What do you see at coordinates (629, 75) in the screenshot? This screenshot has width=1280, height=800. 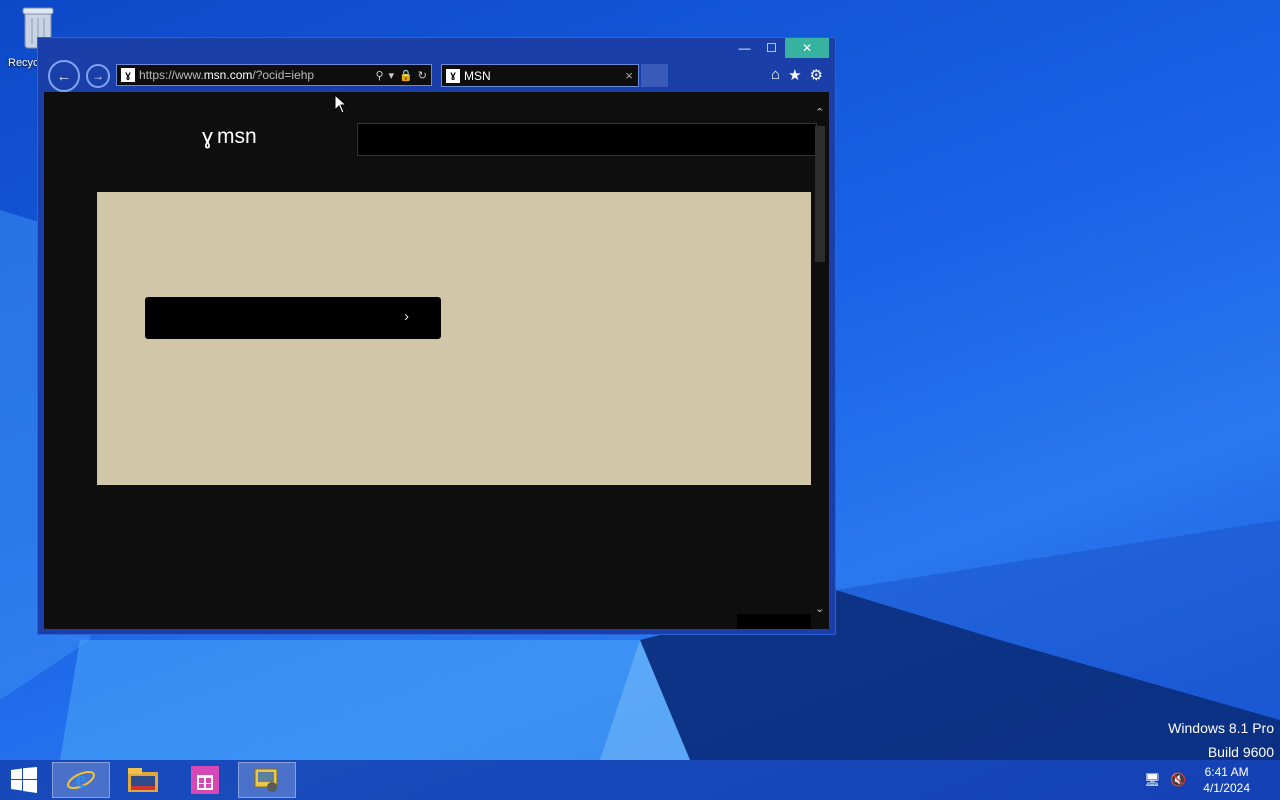 I see `tab-close-icon: ×` at bounding box center [629, 75].